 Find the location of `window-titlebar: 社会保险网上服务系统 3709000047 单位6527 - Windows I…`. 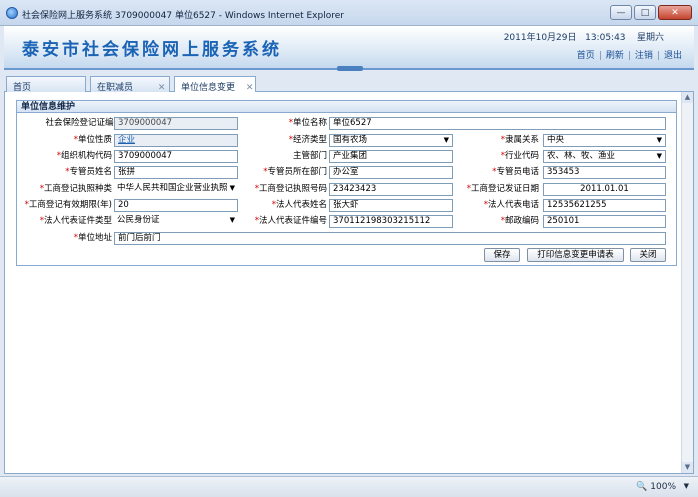

window-titlebar: 社会保险网上服务系统 3709000047 单位6527 - Windows I… is located at coordinates (349, 13).